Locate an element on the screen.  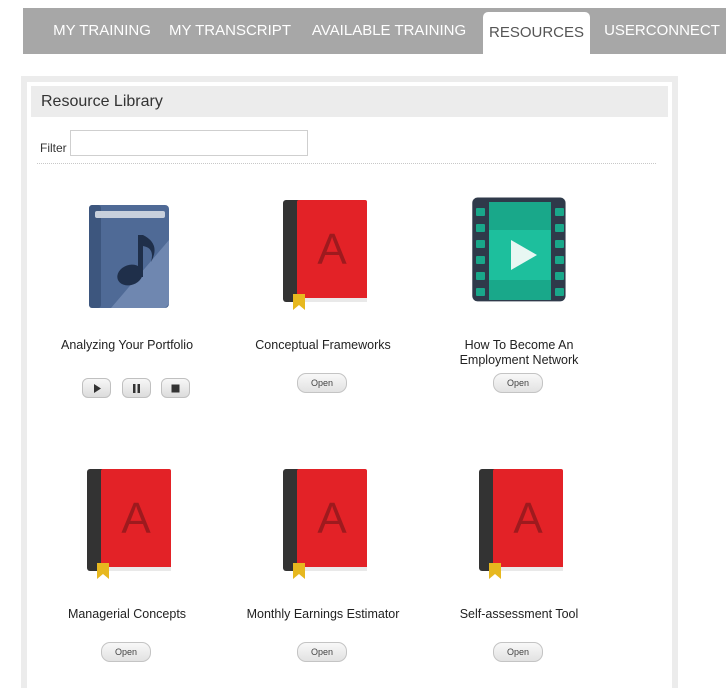
stop-button is located at coordinates (175, 388).